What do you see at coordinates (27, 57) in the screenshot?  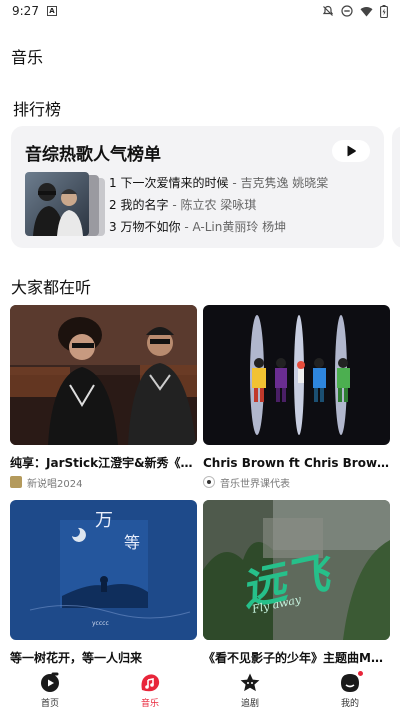 I see `page-title: 音乐` at bounding box center [27, 57].